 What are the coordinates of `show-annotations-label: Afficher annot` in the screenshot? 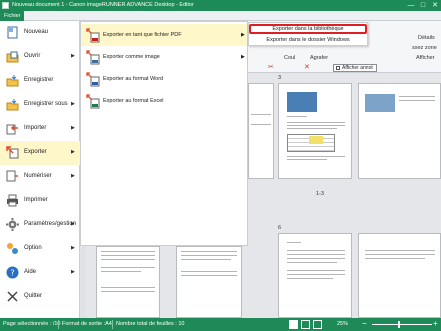 It's located at (357, 68).